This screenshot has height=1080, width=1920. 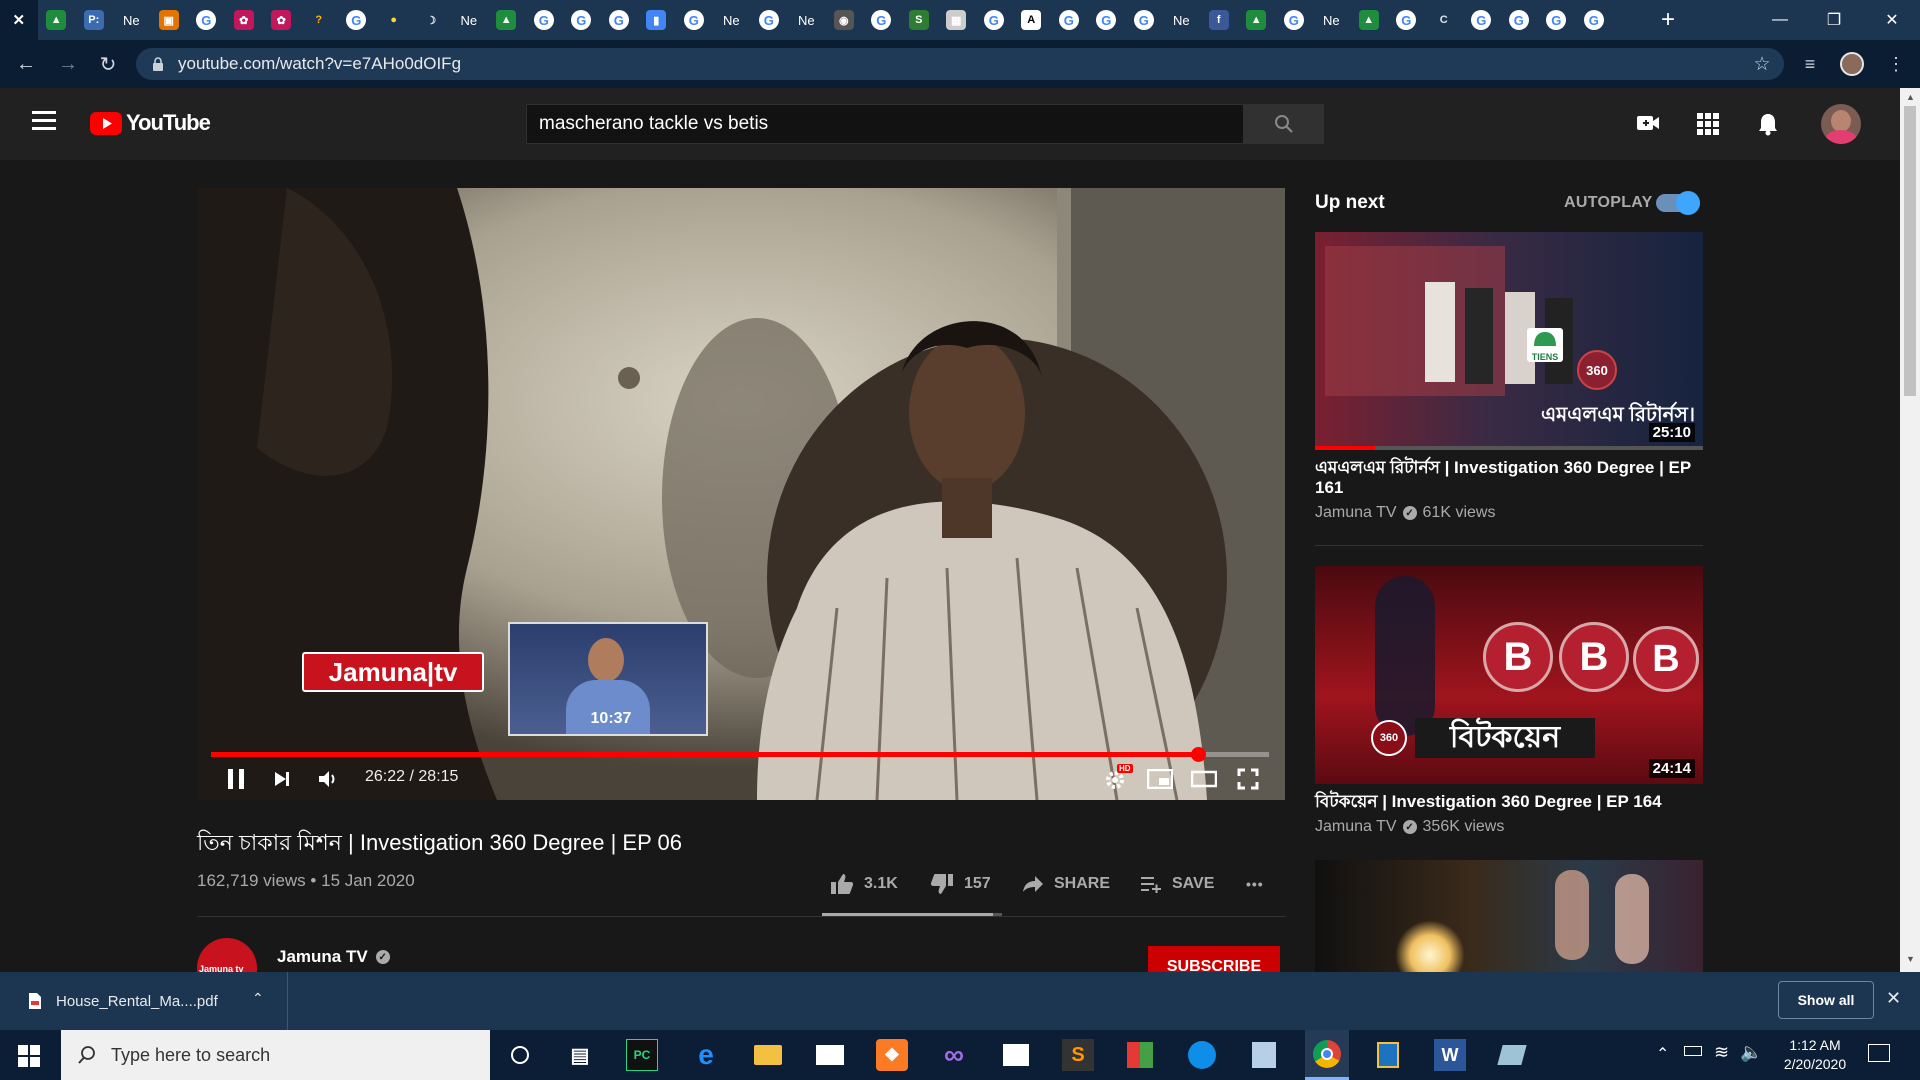 What do you see at coordinates (1852, 64) in the screenshot?
I see `profile-avatar` at bounding box center [1852, 64].